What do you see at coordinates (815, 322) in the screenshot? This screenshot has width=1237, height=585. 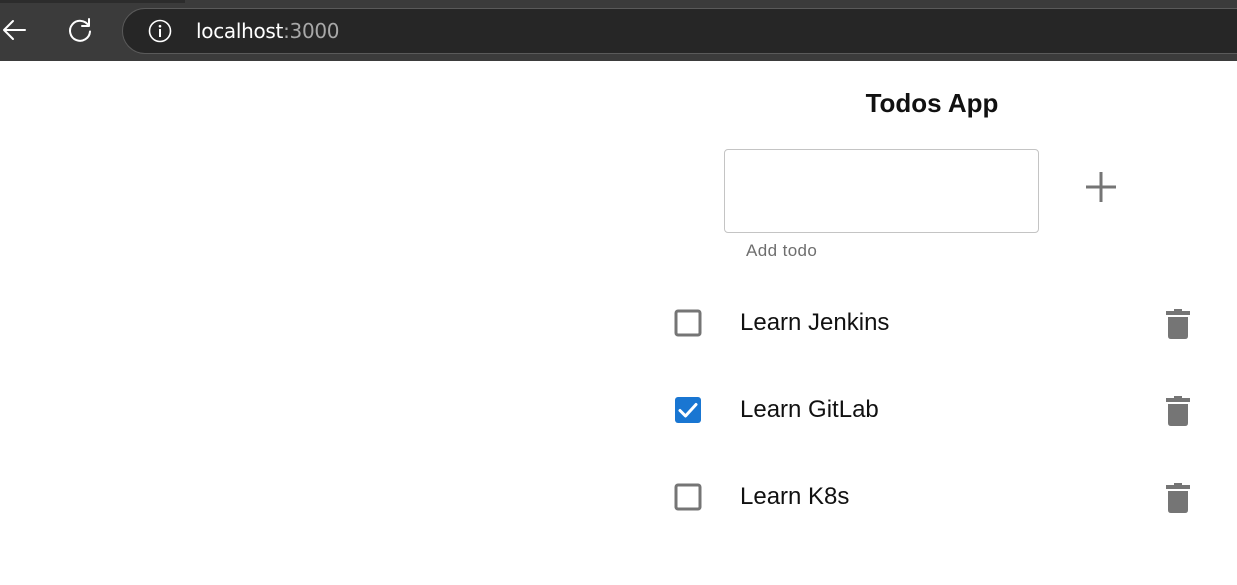 I see `todo-text: Learn Jenkins` at bounding box center [815, 322].